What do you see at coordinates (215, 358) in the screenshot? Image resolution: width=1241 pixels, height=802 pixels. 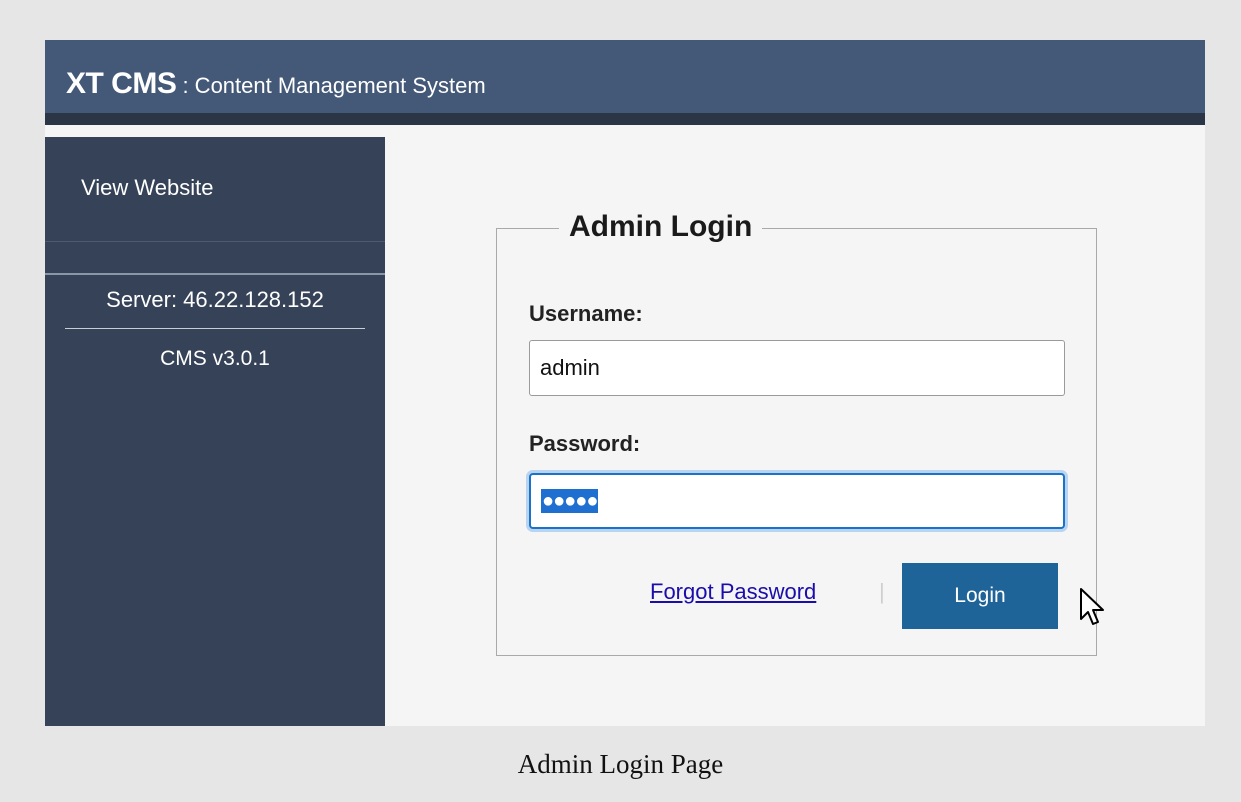 I see `cms-version: CMS v3.0.1` at bounding box center [215, 358].